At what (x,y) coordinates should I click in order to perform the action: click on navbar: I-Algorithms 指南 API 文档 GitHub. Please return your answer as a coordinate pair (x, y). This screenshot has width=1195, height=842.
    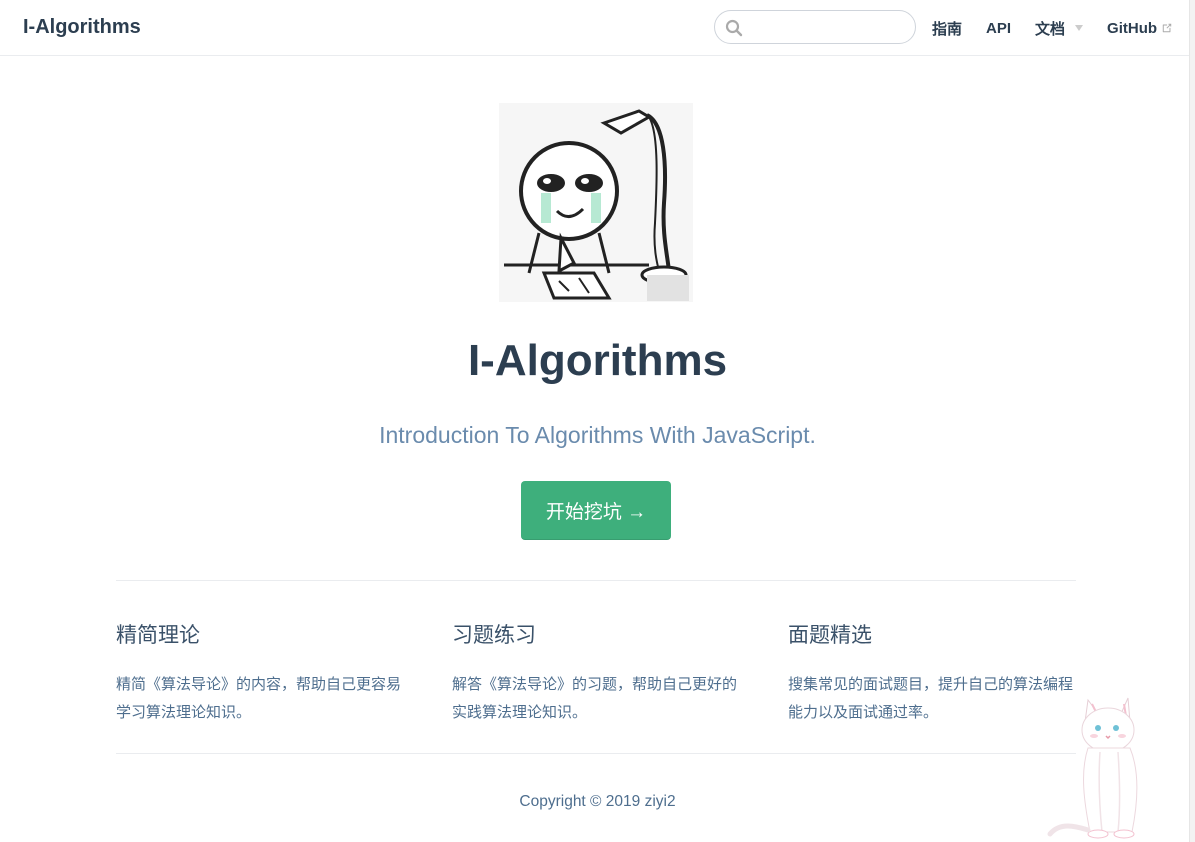
    Looking at the image, I should click on (597, 28).